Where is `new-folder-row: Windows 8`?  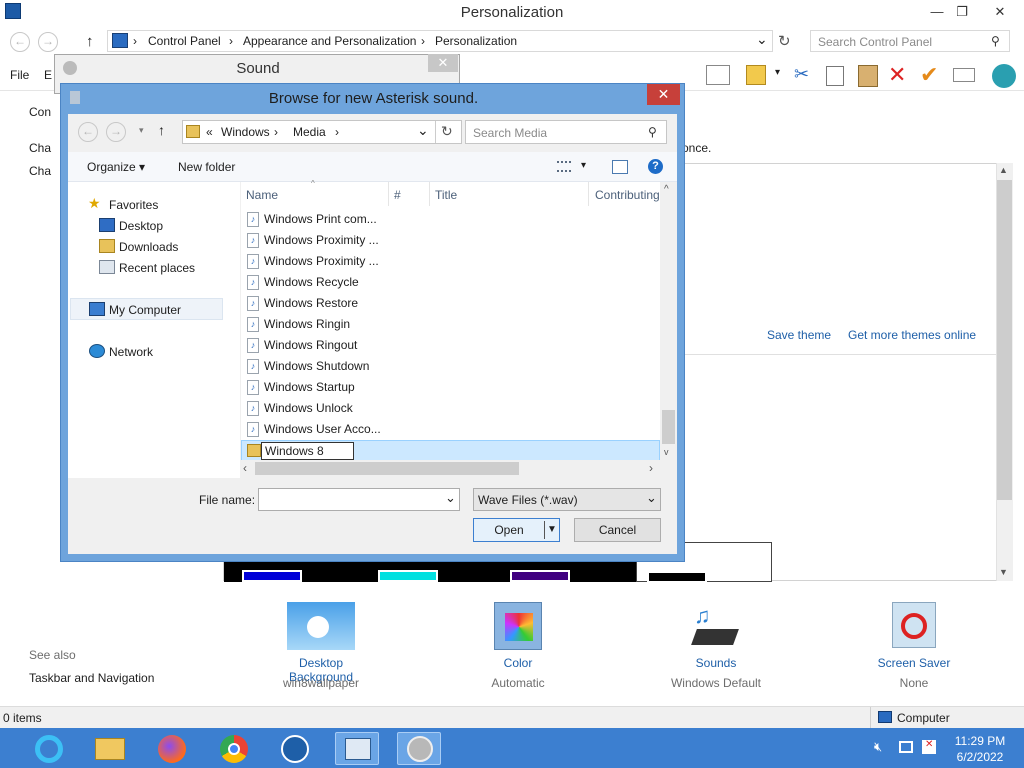 new-folder-row: Windows 8 is located at coordinates (450, 450).